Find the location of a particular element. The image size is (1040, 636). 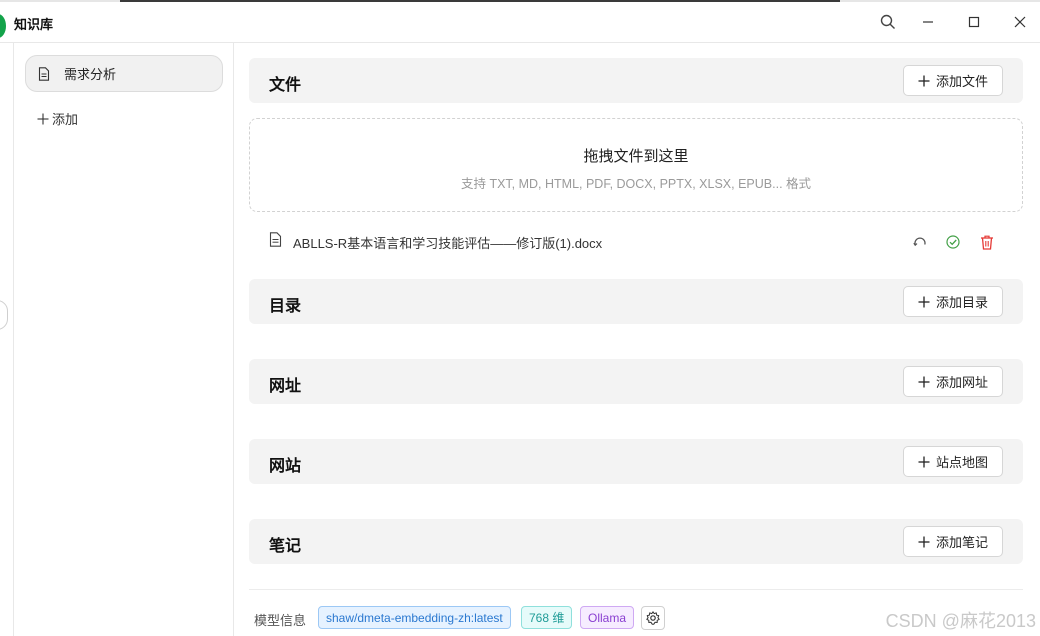

refresh-icon is located at coordinates (920, 242).